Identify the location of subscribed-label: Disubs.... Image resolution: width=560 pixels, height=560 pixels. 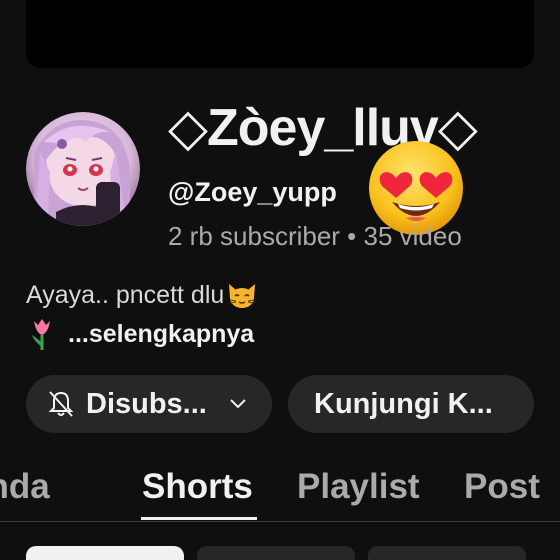
(146, 403).